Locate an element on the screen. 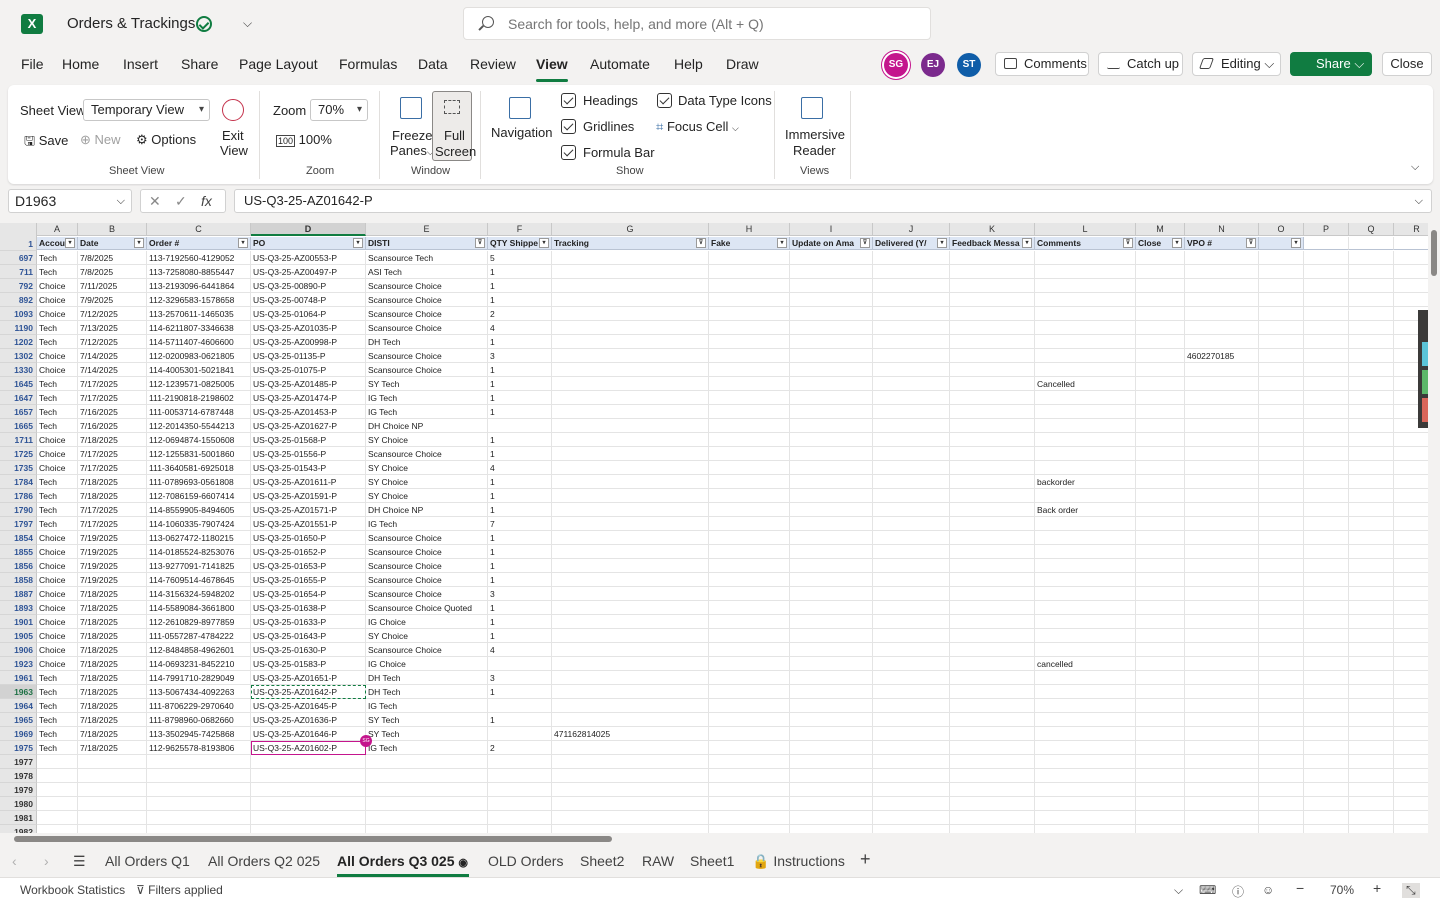  saved-status-icon is located at coordinates (204, 24).